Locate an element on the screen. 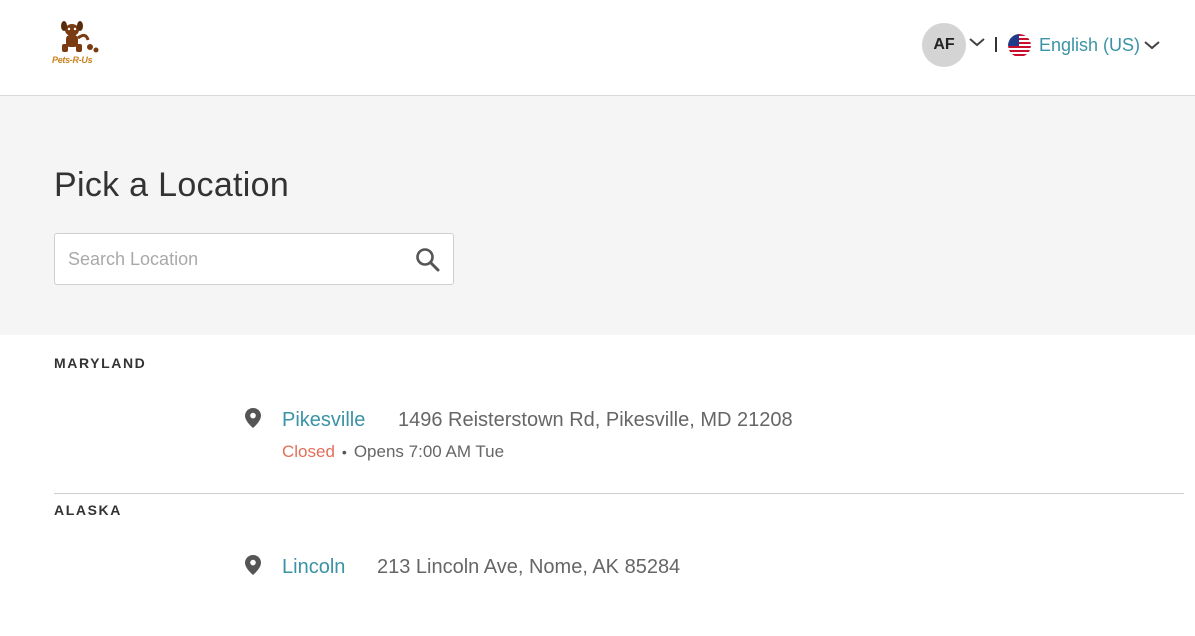 This screenshot has width=1195, height=636. location-name-link: Pikesville is located at coordinates (323, 420).